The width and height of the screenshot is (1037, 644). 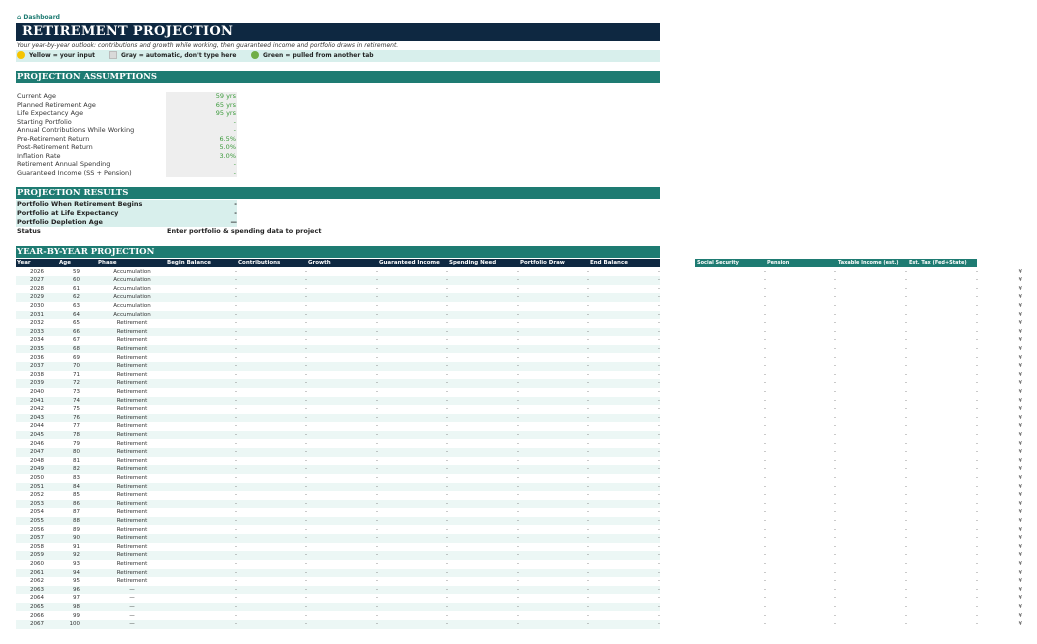 I want to click on year-cell: 2030, so click(x=37, y=305).